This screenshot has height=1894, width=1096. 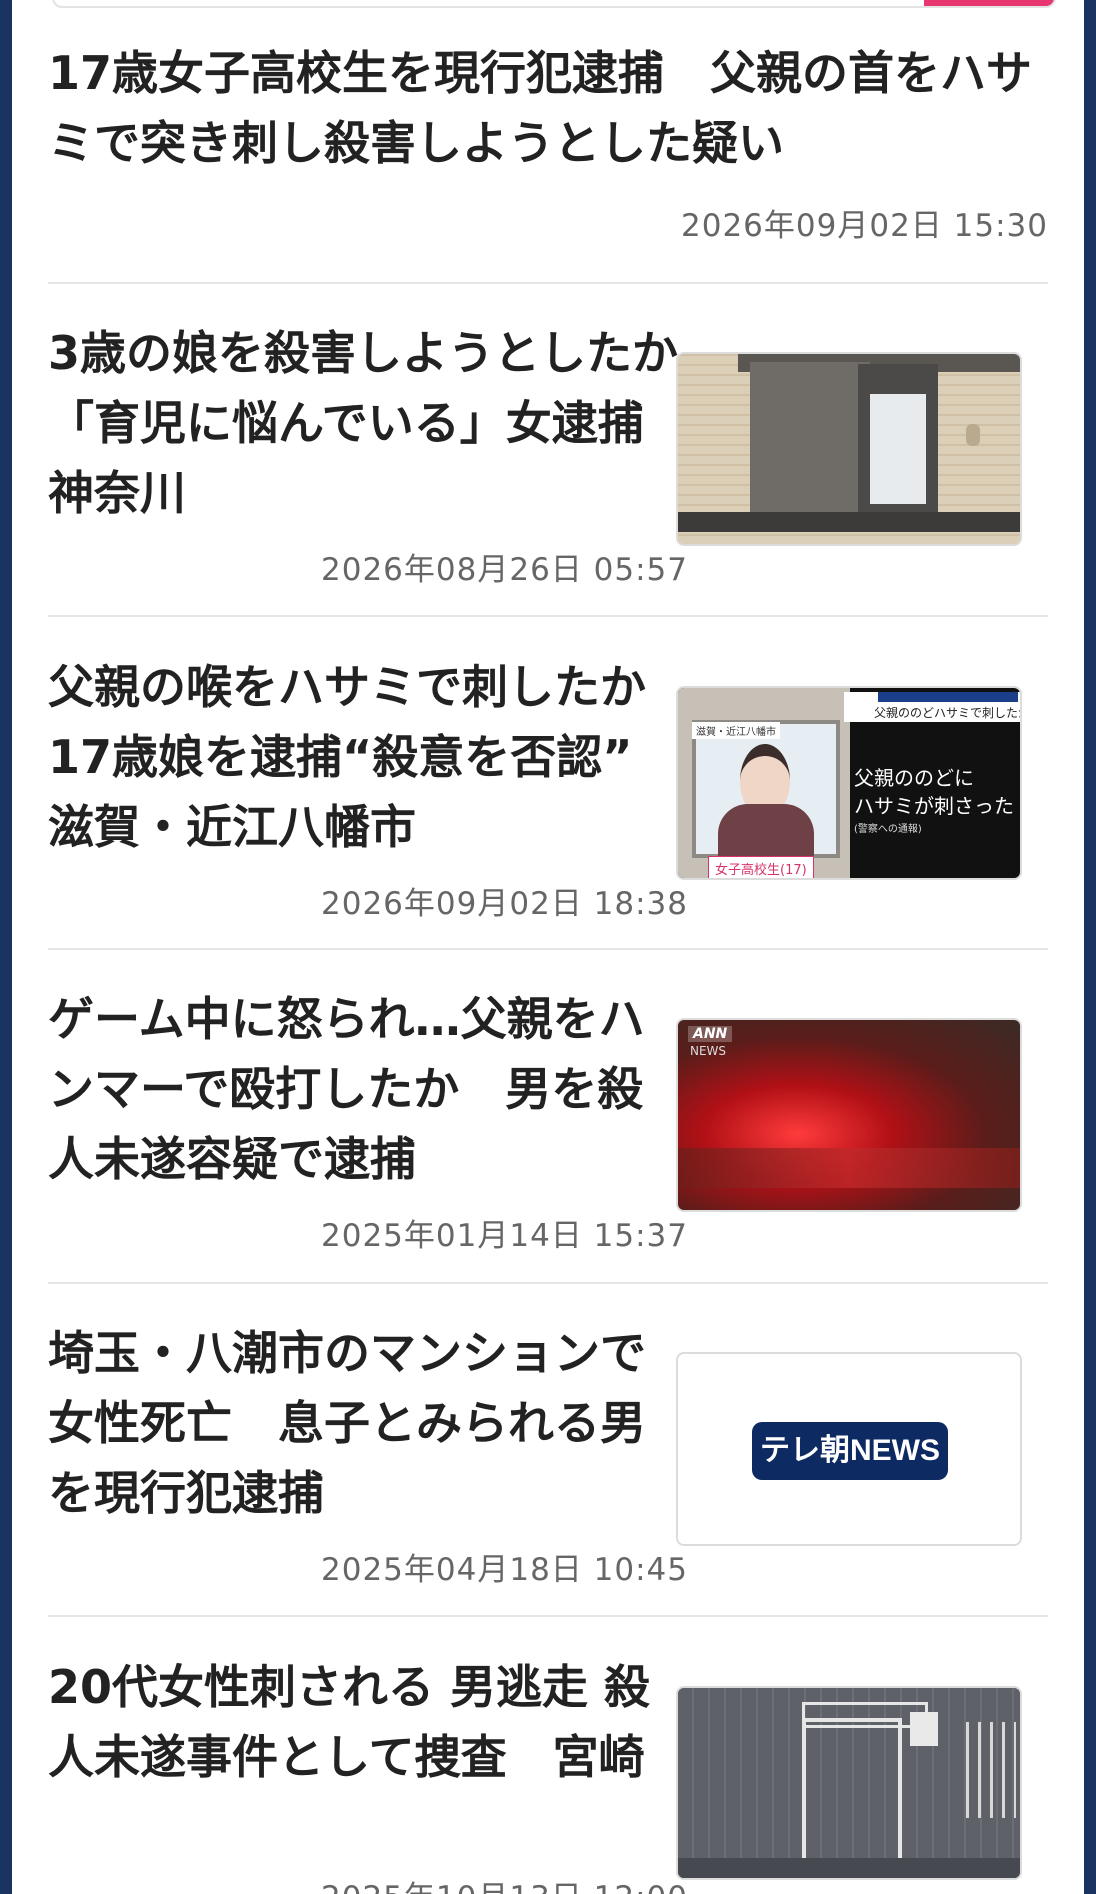 I want to click on article-date: 2025年10月13日 12:00, so click(x=504, y=1883).